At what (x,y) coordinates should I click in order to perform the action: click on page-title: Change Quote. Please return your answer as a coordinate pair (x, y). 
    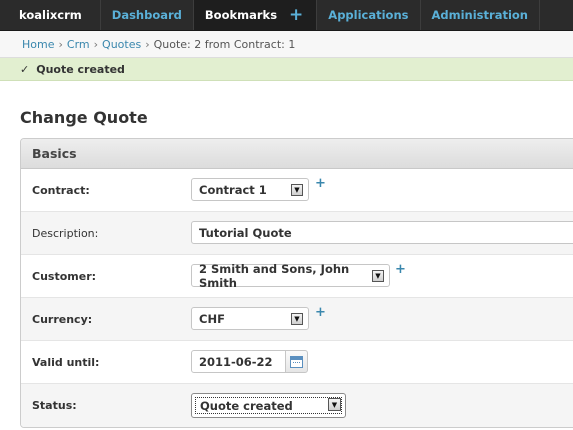
    Looking at the image, I should click on (84, 117).